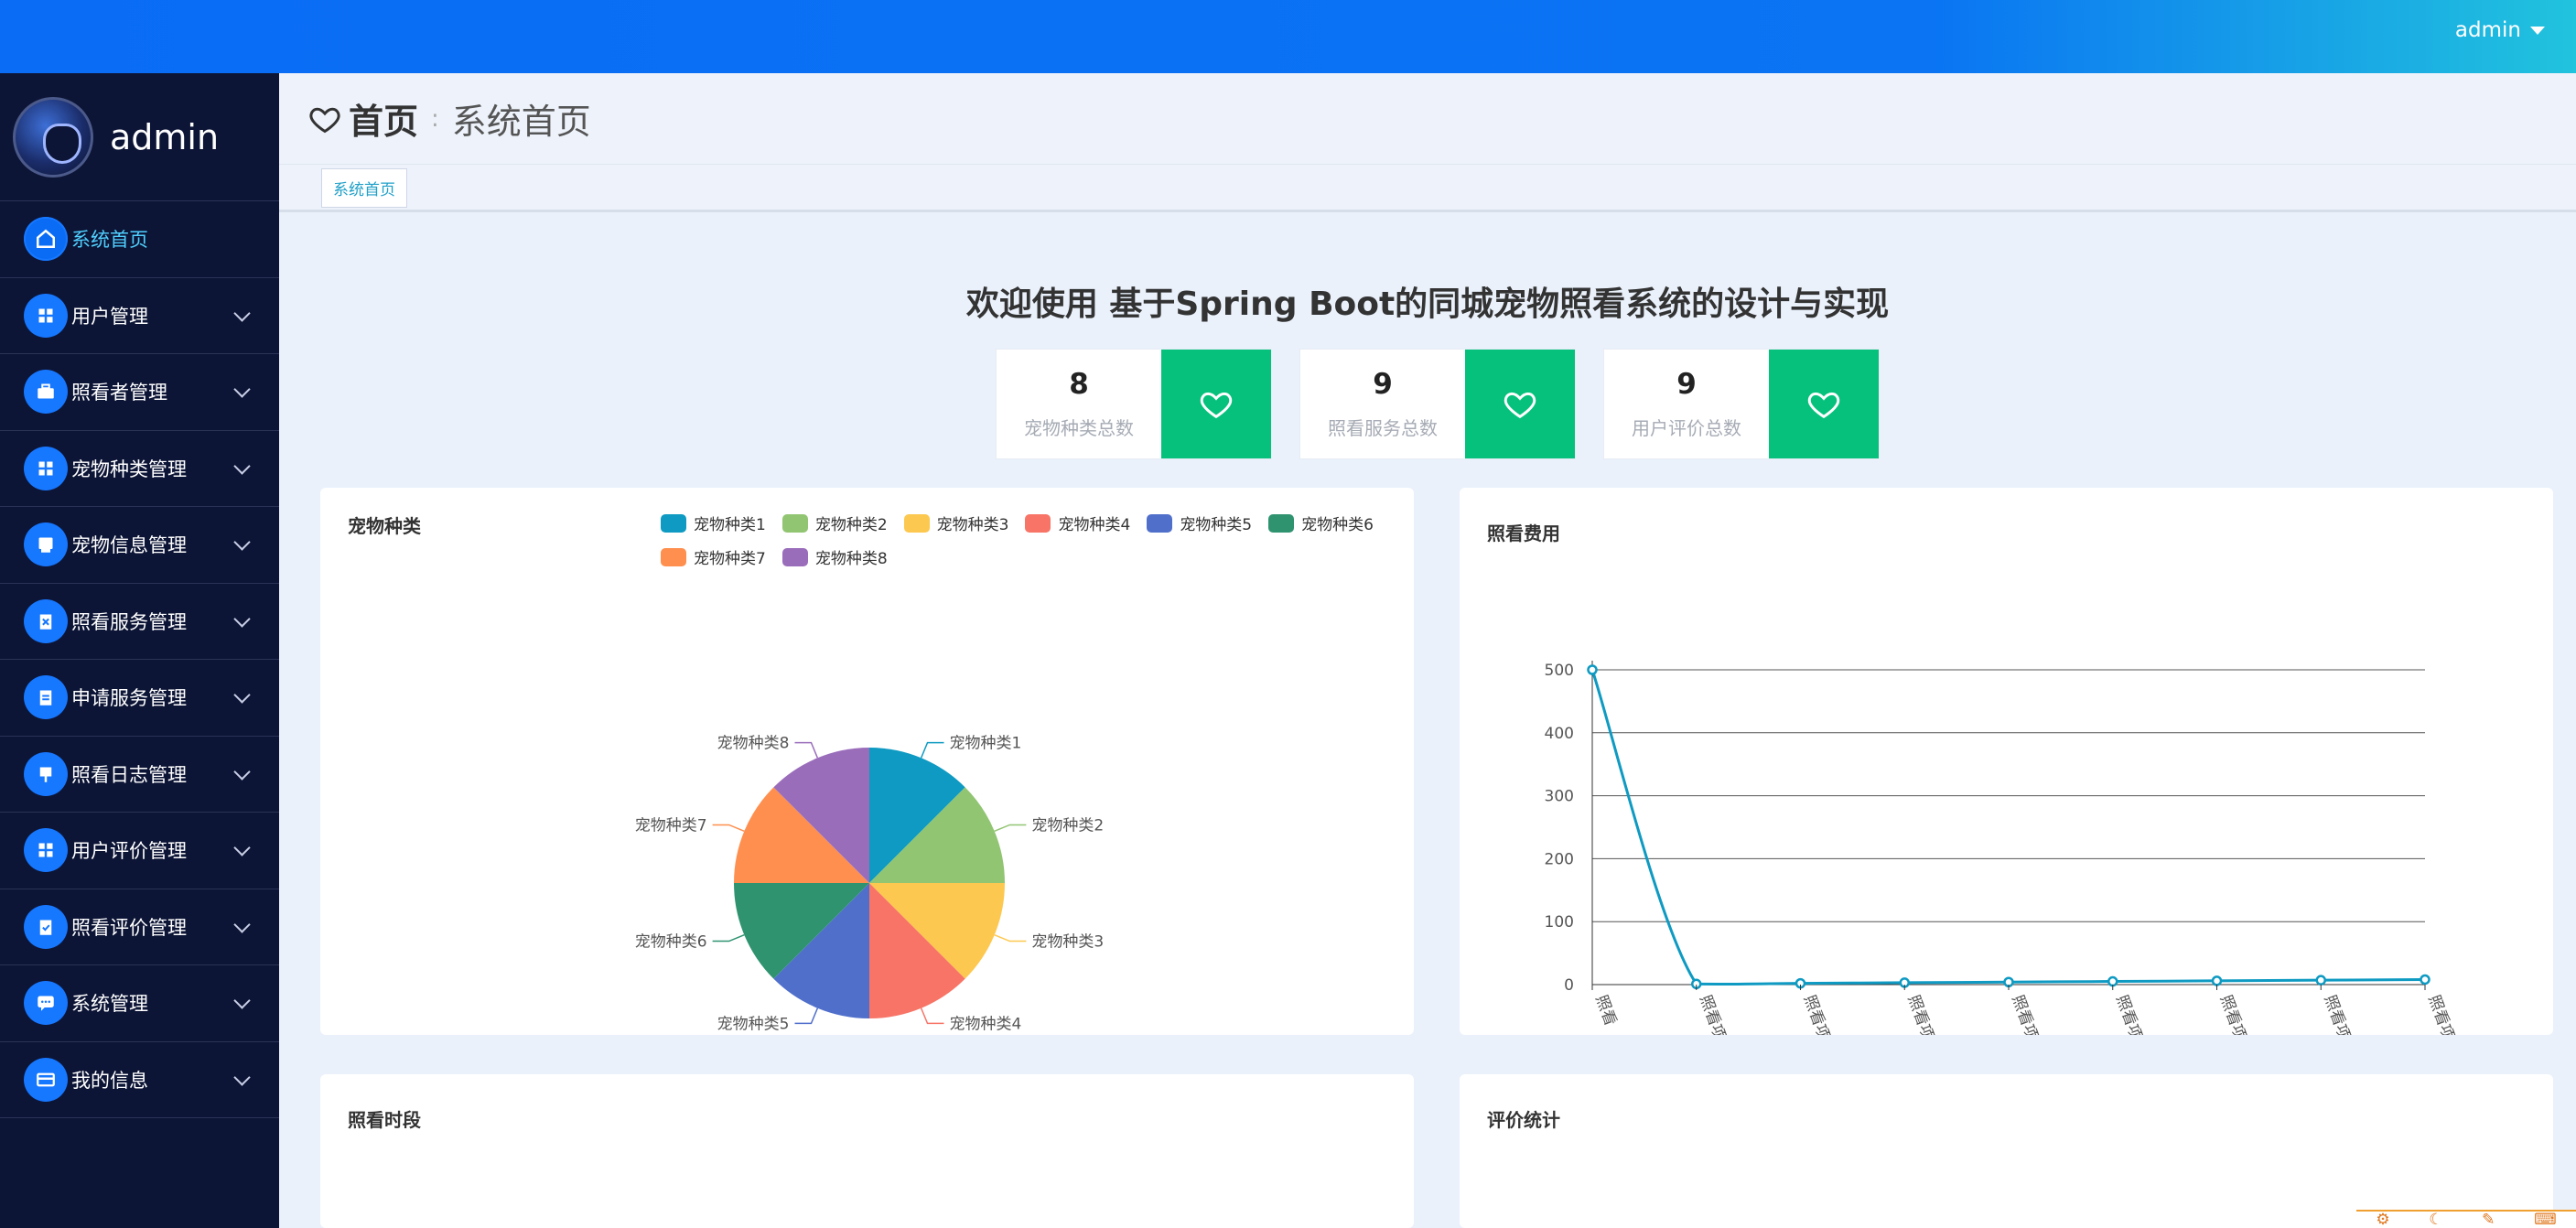 The width and height of the screenshot is (2576, 1228). Describe the element at coordinates (2489, 1219) in the screenshot. I see `ime-icon: ✎` at that location.